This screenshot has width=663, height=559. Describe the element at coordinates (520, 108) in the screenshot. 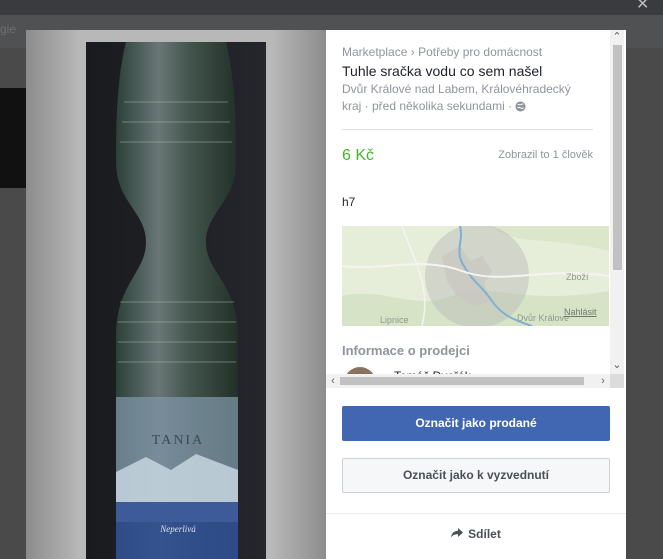

I see `globe-icon` at that location.